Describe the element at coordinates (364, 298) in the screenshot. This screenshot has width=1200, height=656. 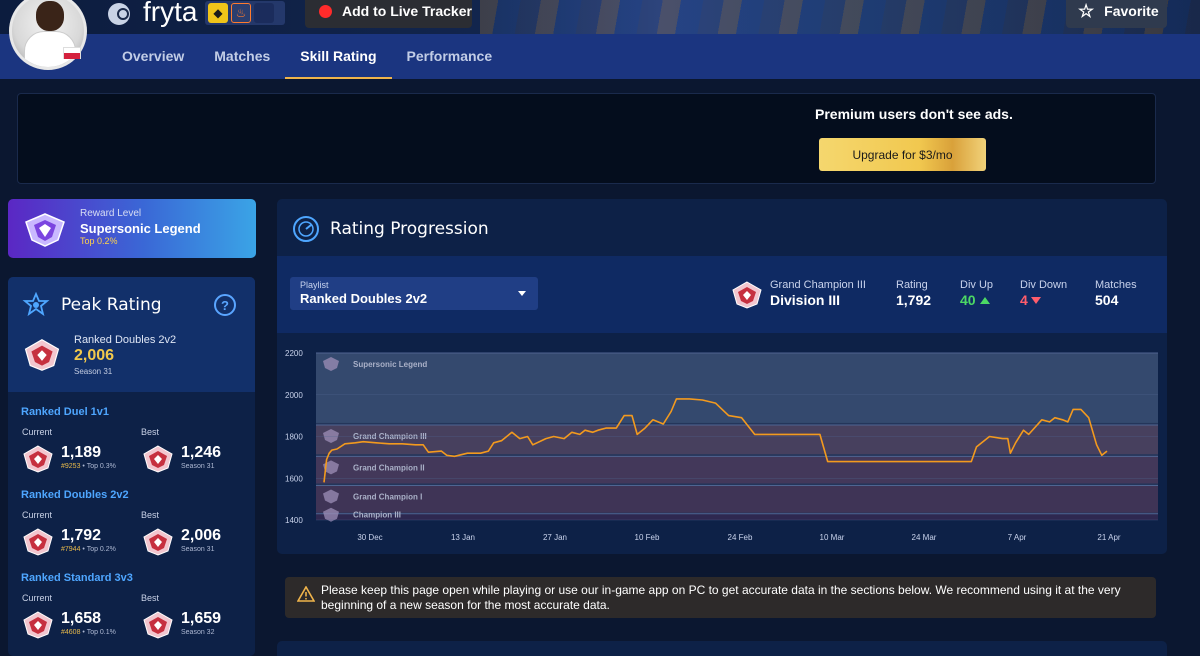
I see `playlist-dropdown-value: Ranked Doubles 2v2` at that location.